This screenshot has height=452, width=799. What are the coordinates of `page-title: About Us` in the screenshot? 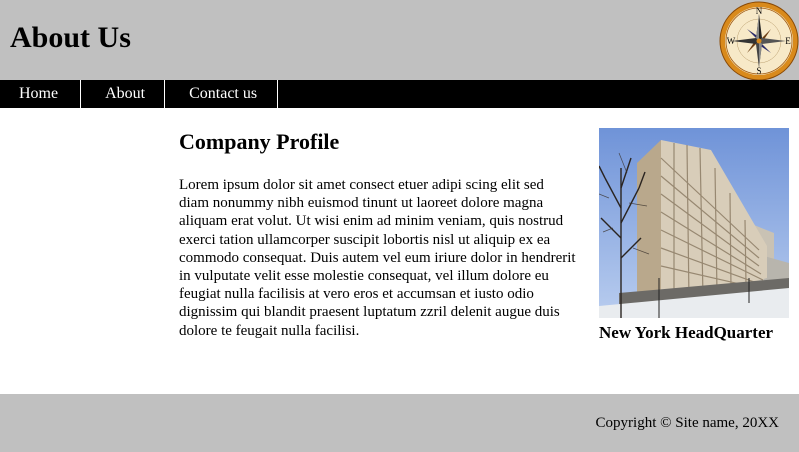 It's located at (70, 37).